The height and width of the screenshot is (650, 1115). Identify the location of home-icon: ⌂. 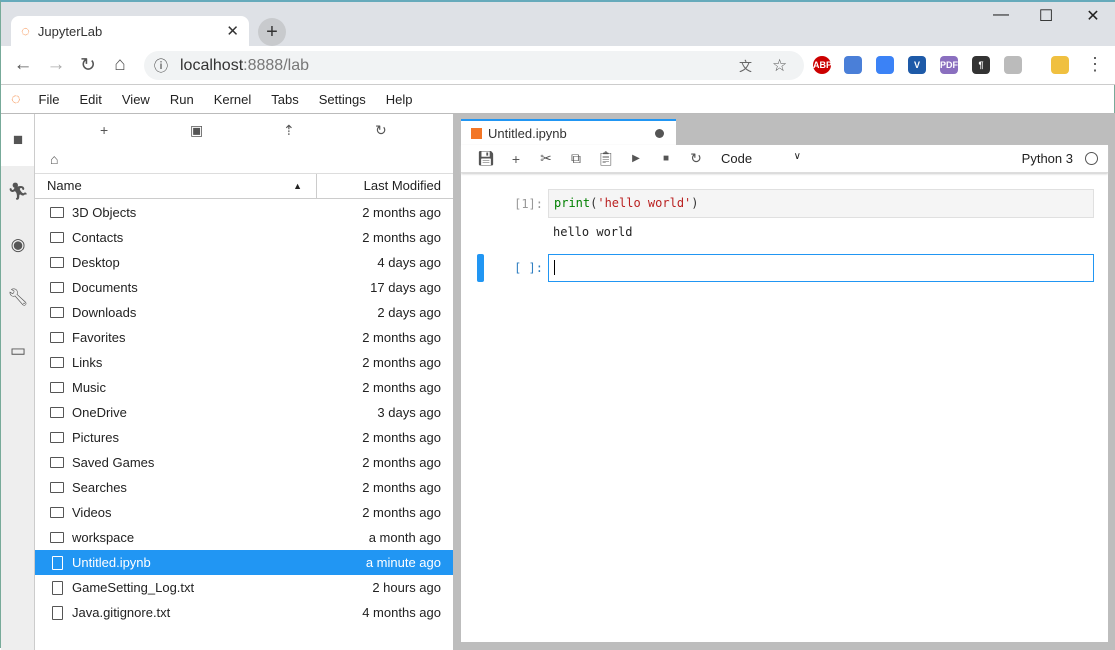
(120, 65).